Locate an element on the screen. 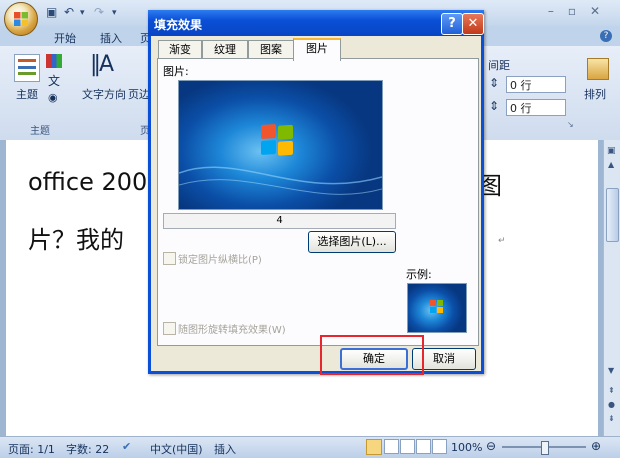 The height and width of the screenshot is (458, 620). spacing-header: 间距 is located at coordinates (499, 65).